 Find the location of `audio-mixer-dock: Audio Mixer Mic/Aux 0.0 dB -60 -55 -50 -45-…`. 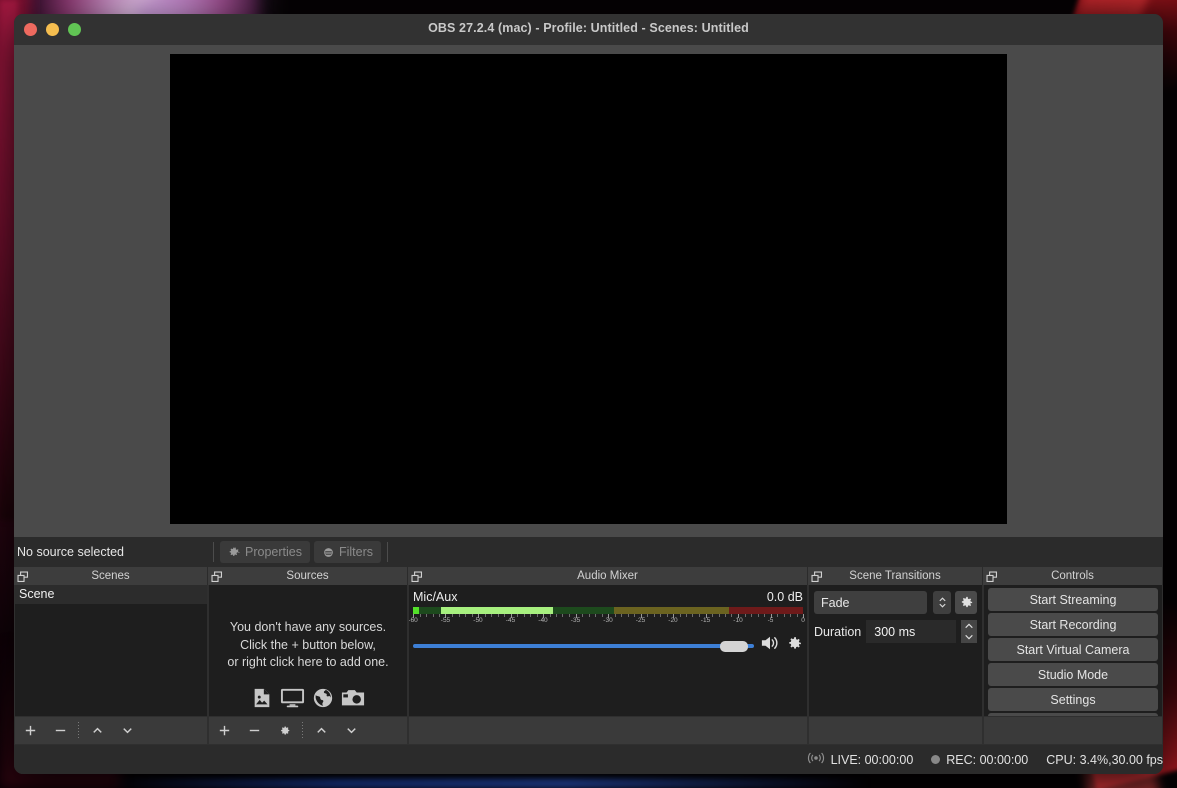

audio-mixer-dock: Audio Mixer Mic/Aux 0.0 dB -60 -55 -50 -45-… is located at coordinates (608, 656).